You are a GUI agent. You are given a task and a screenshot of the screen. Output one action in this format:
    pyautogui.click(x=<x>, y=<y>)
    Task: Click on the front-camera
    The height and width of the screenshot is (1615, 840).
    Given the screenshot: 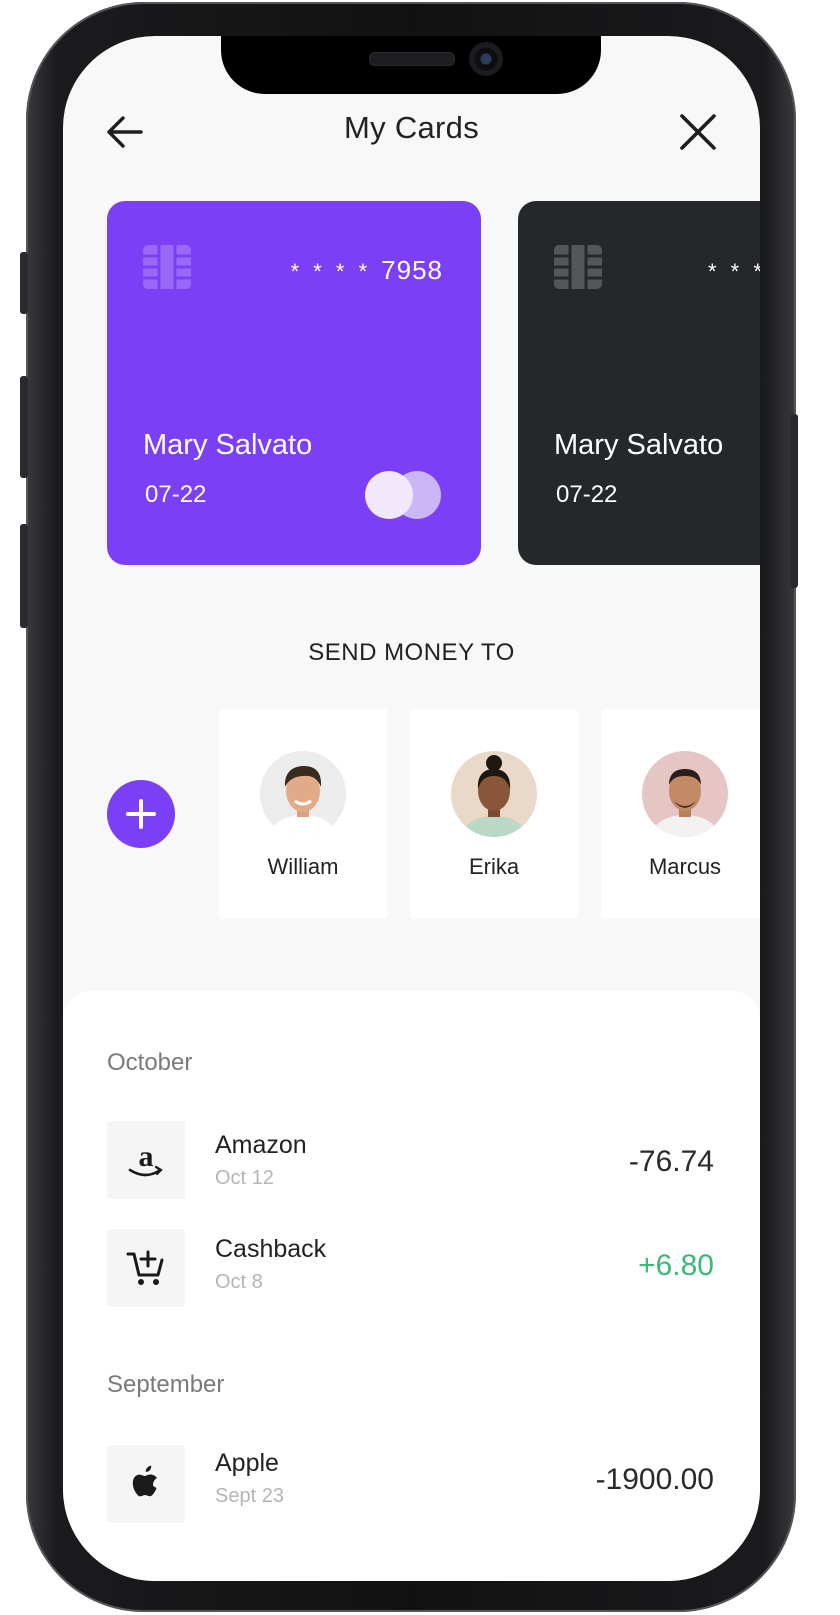 What is the action you would take?
    pyautogui.click(x=486, y=59)
    